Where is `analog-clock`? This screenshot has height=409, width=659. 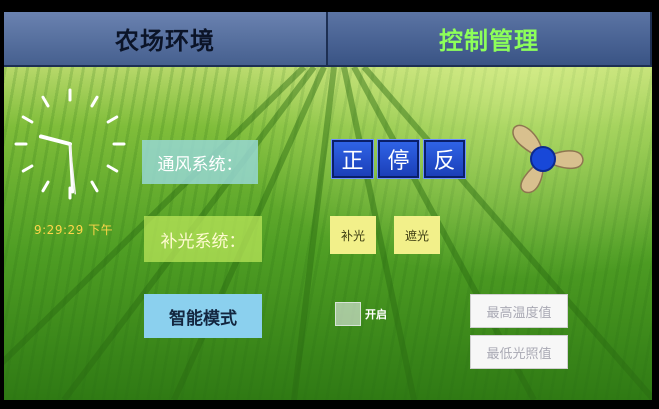 analog-clock is located at coordinates (70, 144).